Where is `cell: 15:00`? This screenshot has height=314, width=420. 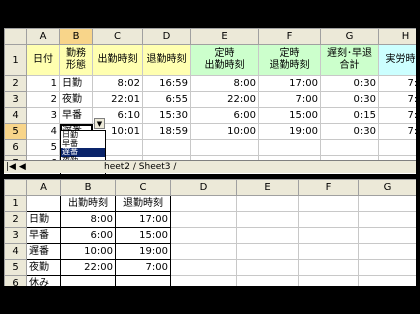
cell: 15:00 is located at coordinates (289, 115).